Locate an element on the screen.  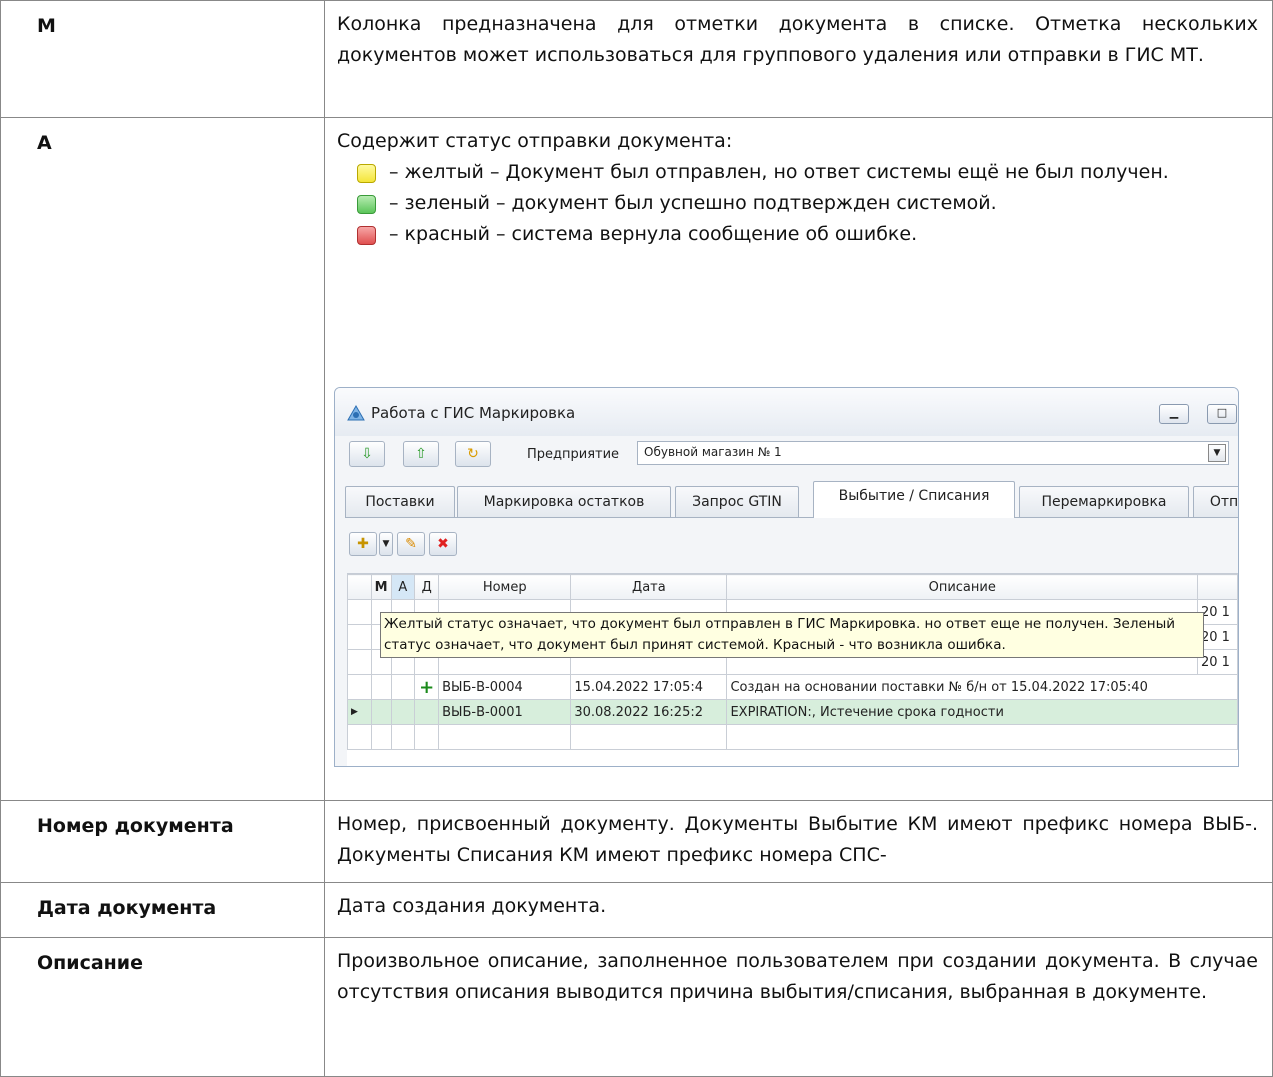
col-d: Д is located at coordinates (427, 587).